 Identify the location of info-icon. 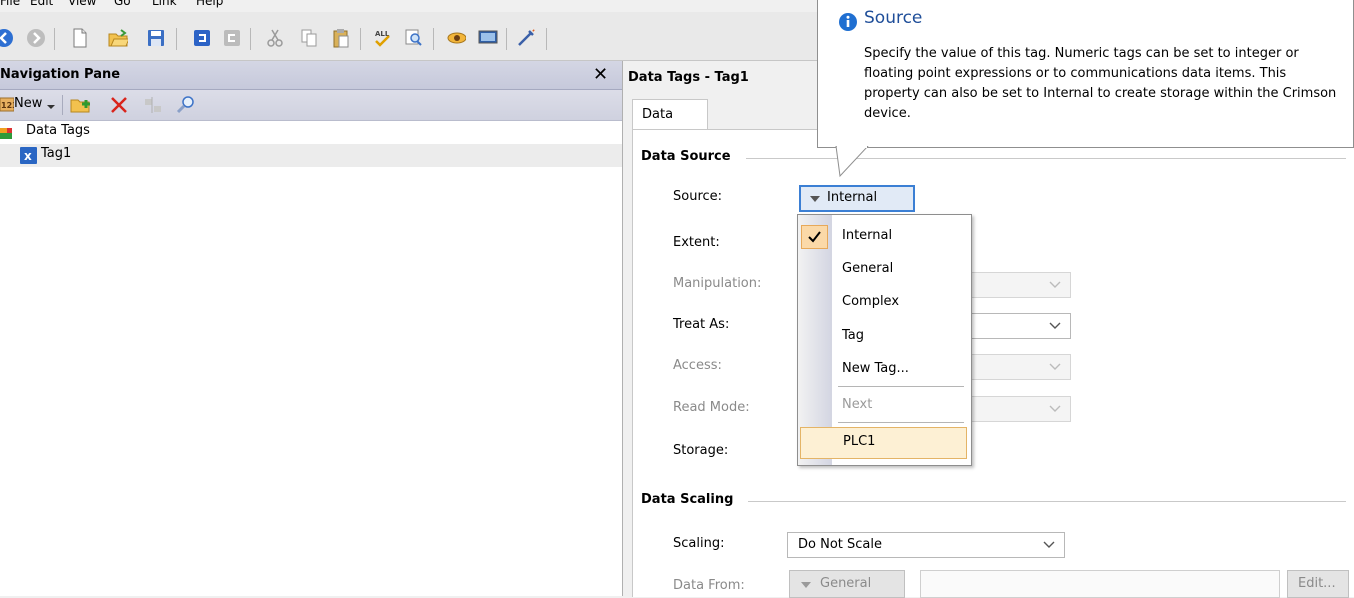
(848, 24).